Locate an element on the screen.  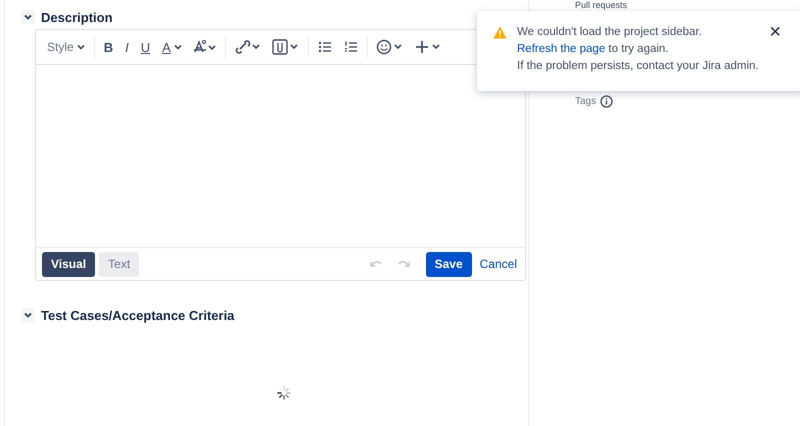
insert-icon is located at coordinates (428, 47).